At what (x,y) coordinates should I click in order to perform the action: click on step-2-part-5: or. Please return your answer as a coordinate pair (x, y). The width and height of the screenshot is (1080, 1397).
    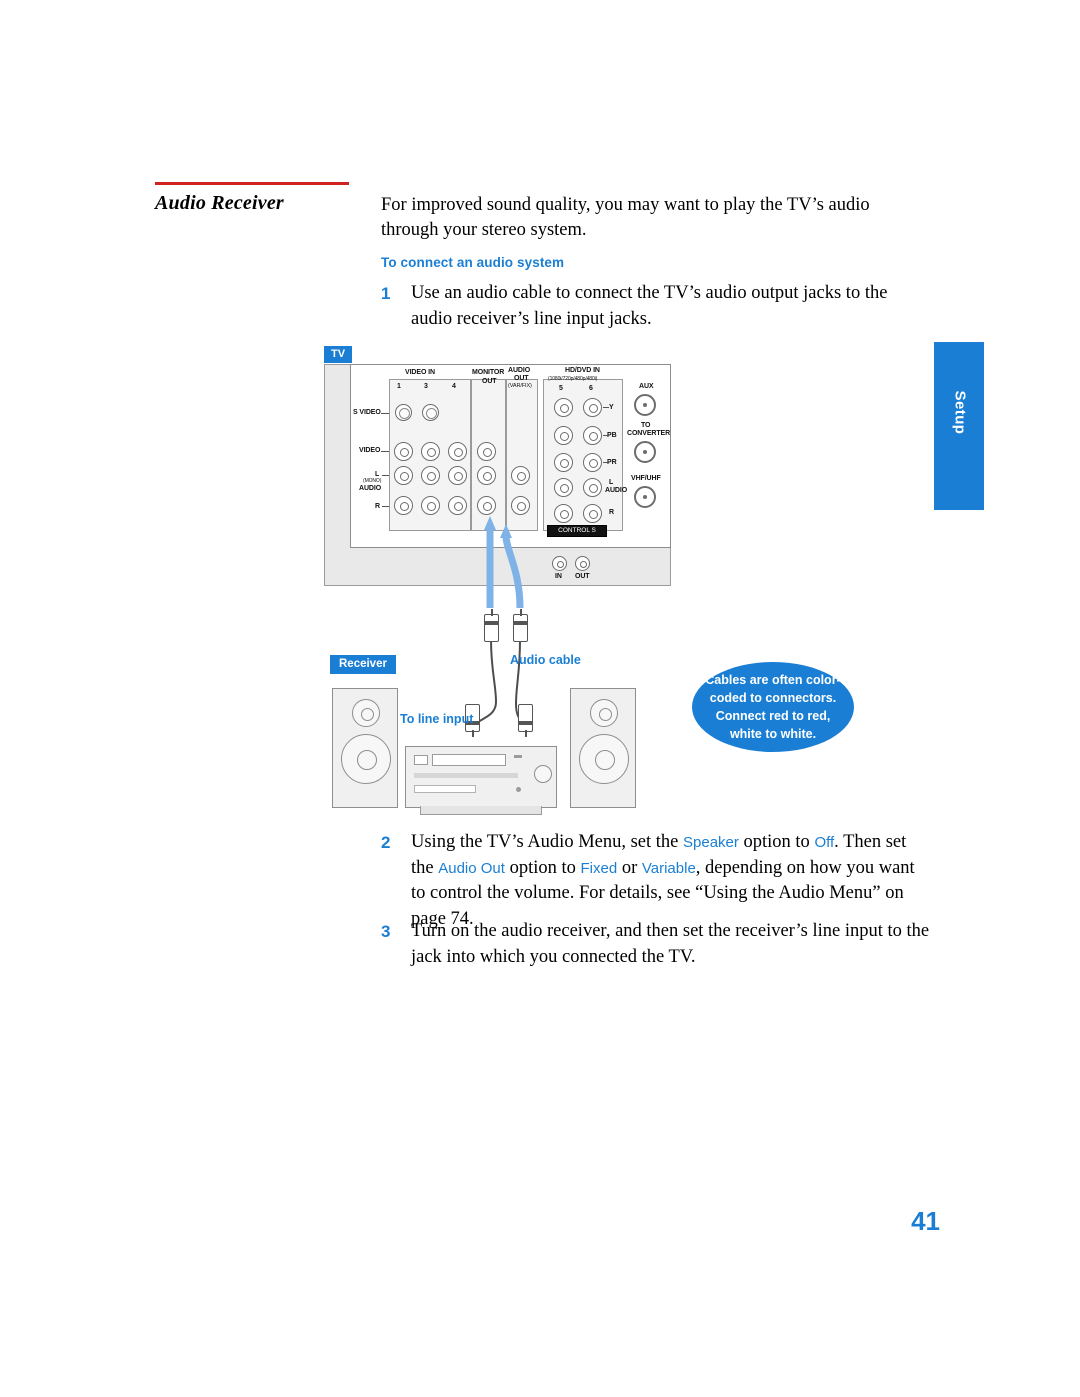
    Looking at the image, I should click on (629, 867).